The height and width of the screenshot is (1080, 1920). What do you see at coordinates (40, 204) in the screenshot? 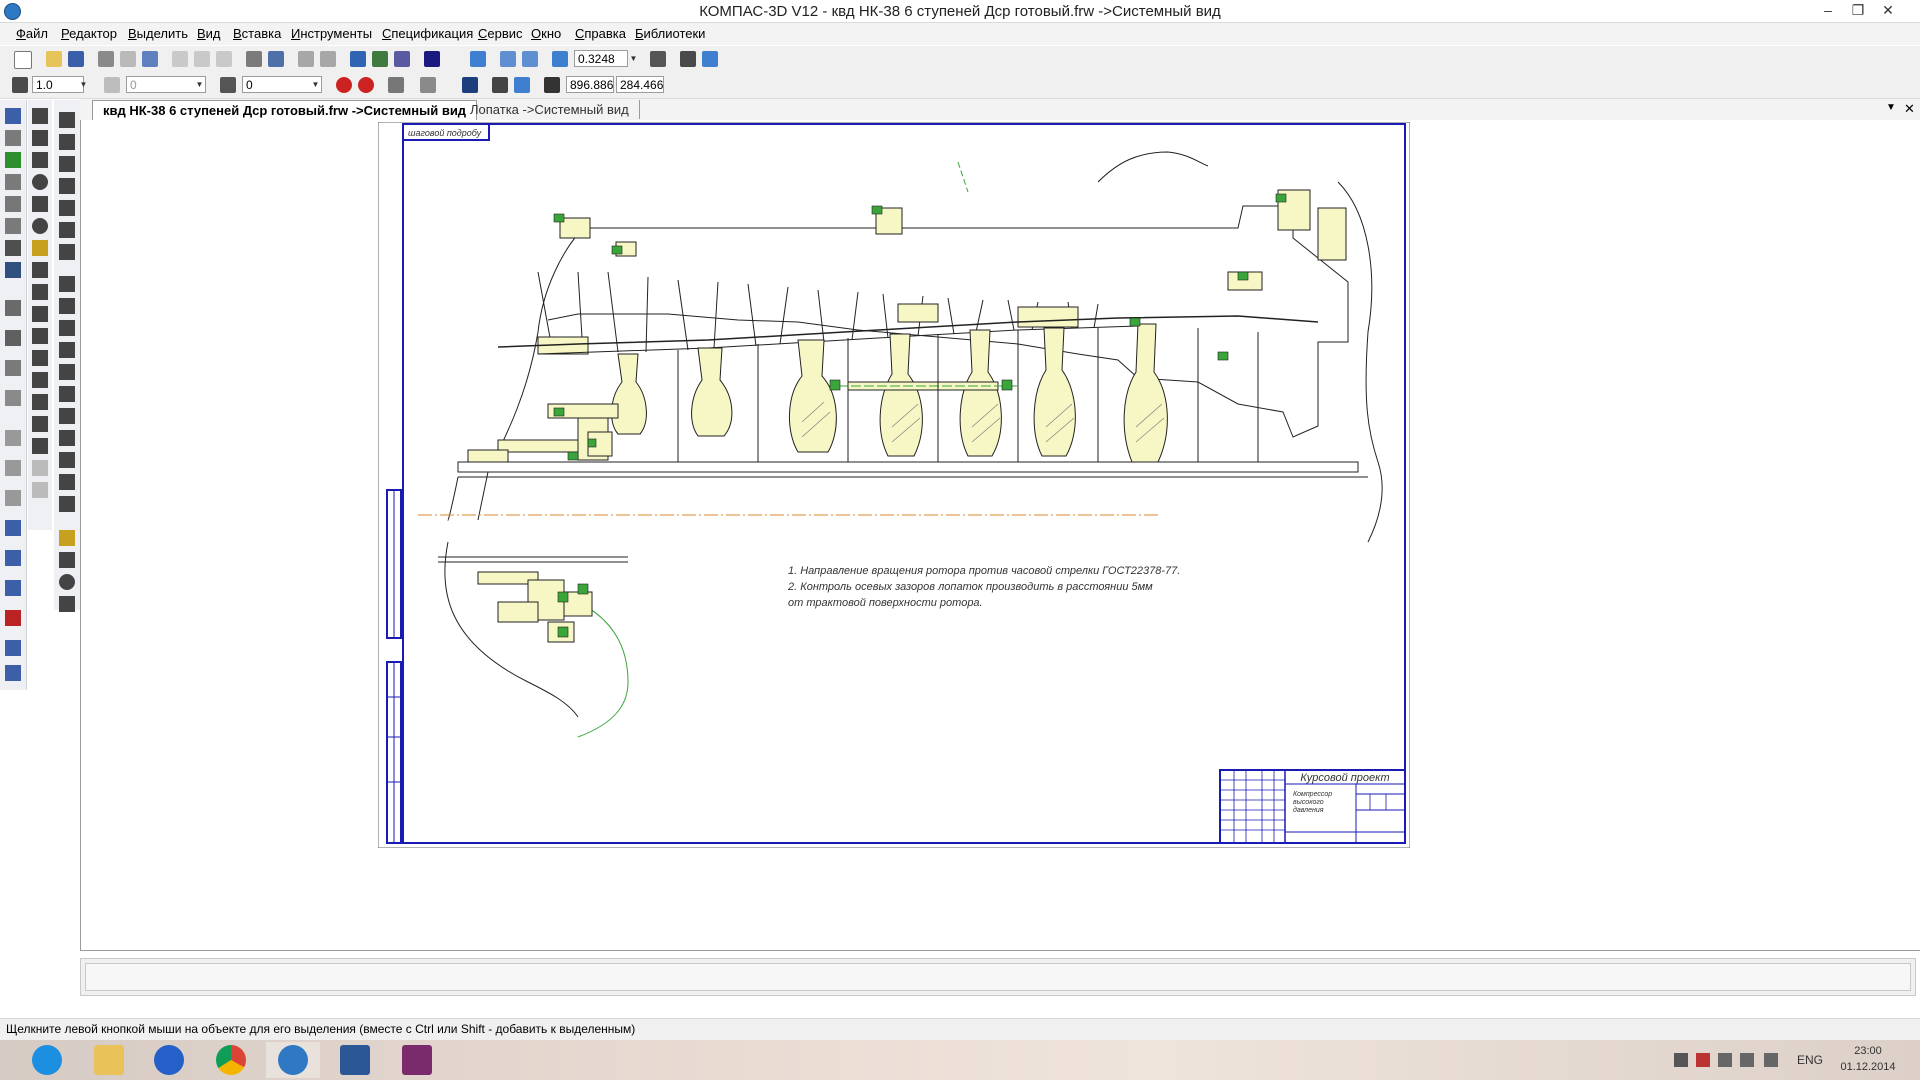
I see `arc-icon` at bounding box center [40, 204].